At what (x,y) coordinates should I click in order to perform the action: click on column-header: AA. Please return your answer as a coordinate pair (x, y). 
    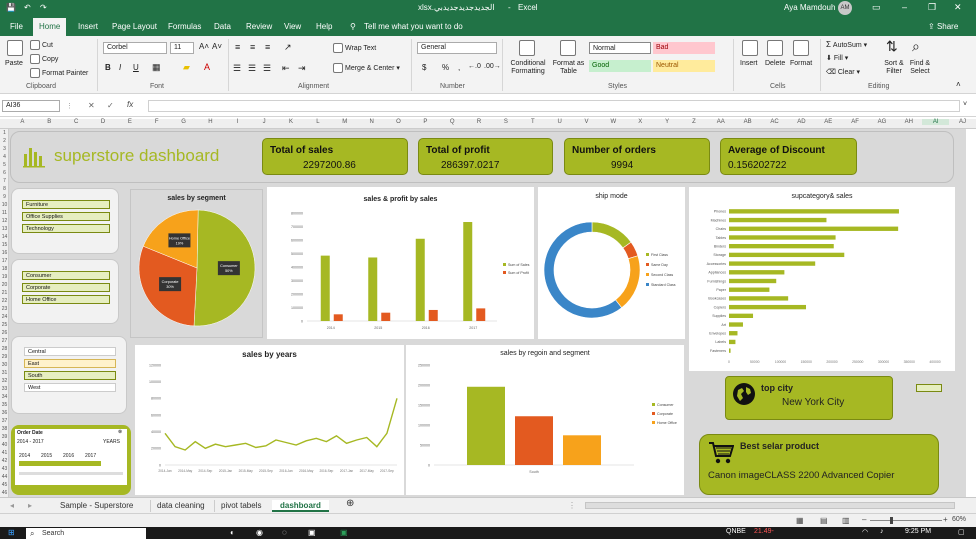
    Looking at the image, I should click on (720, 122).